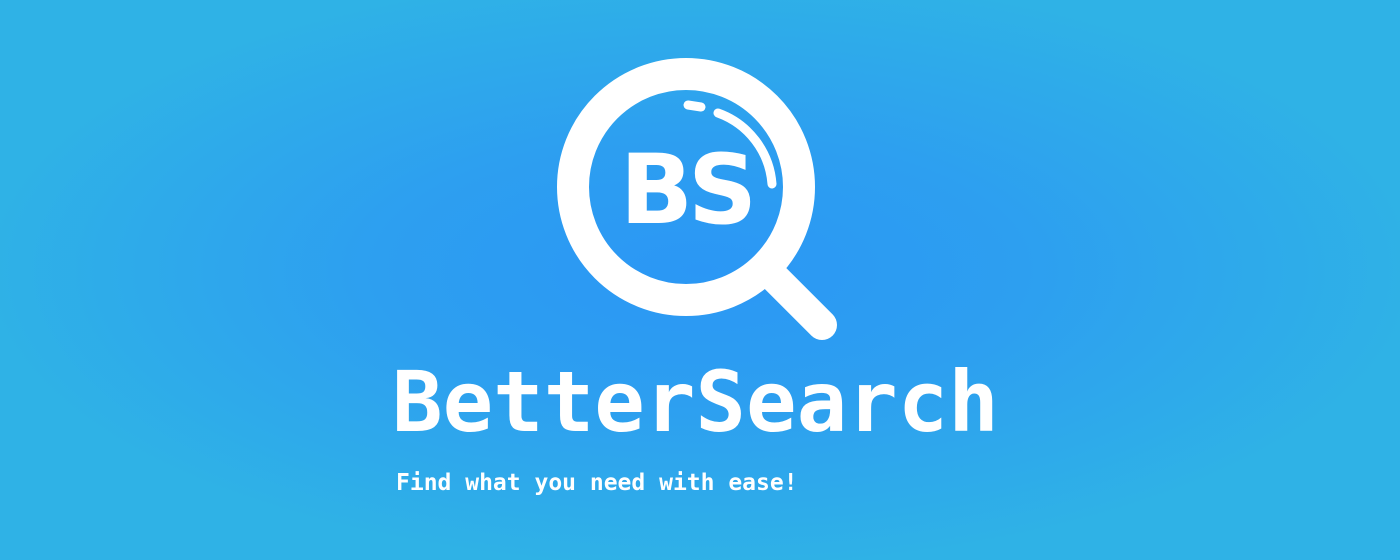  I want to click on brand-name: BetterSearch, so click(695, 402).